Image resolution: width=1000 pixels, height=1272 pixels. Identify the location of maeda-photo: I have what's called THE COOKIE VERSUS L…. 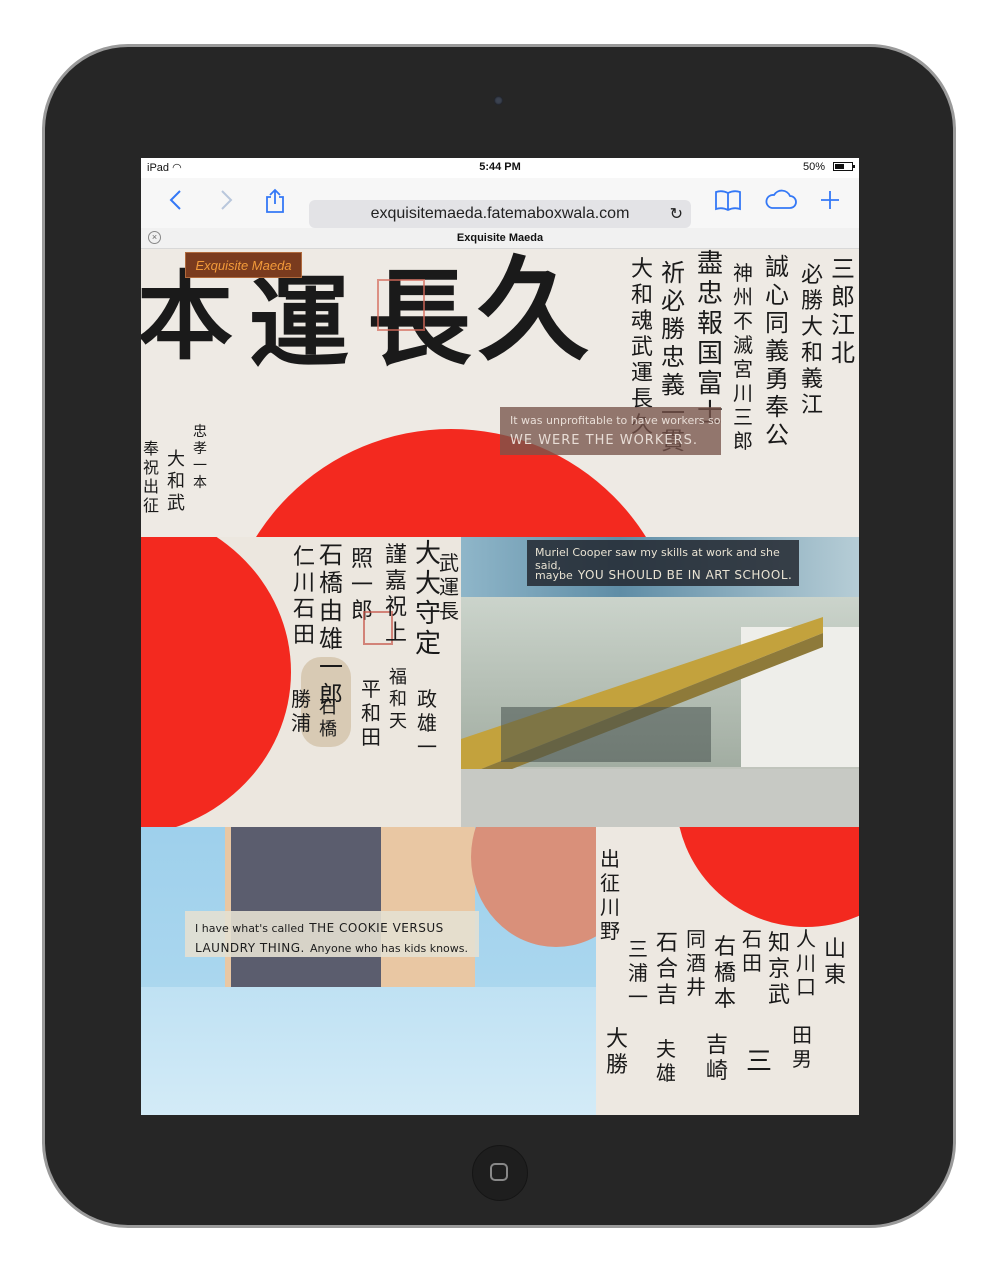
(368, 971).